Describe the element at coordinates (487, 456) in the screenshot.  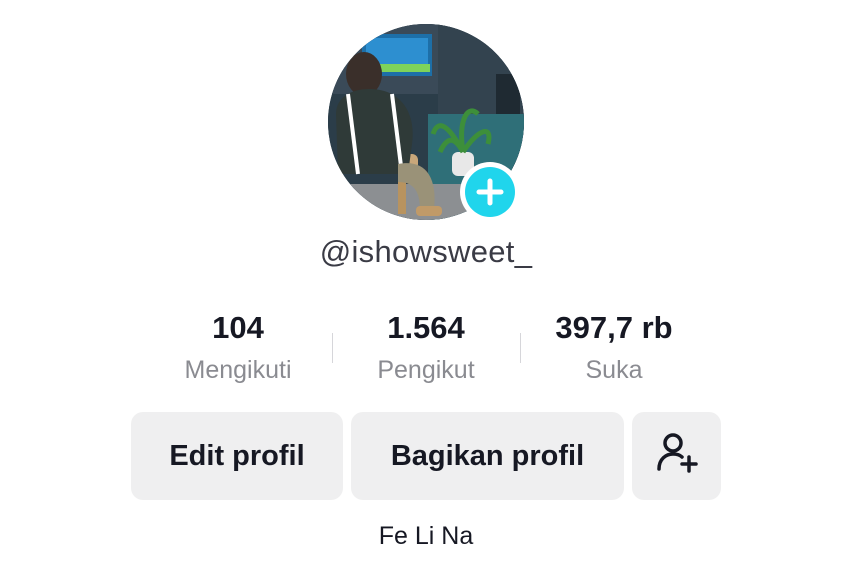
I see `share-profile-button: Bagikan profil` at that location.